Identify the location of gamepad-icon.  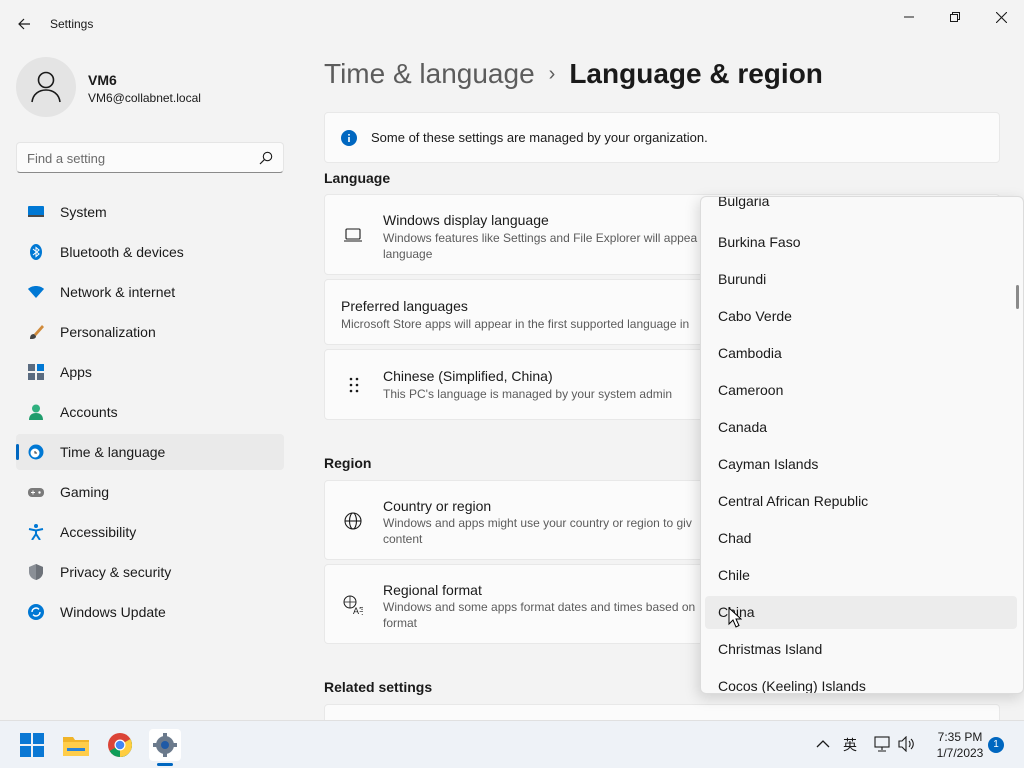
(36, 492).